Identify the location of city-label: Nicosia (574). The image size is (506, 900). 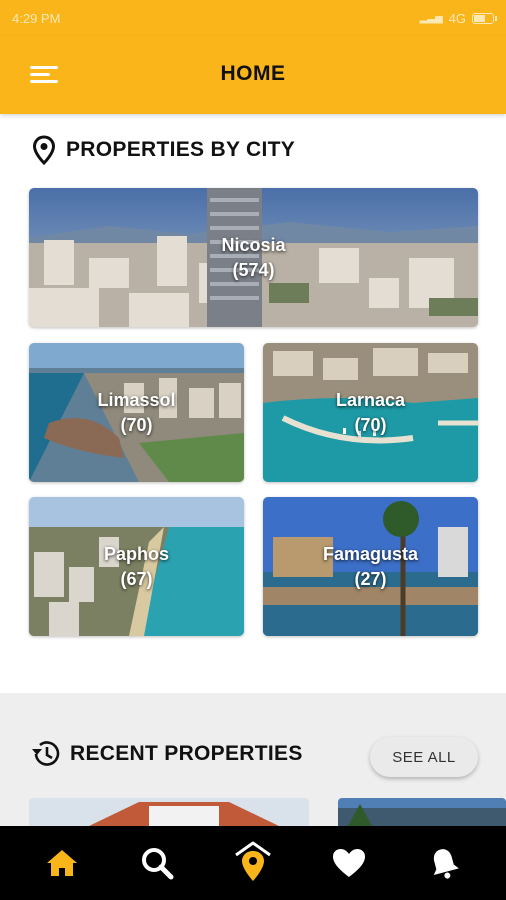
(253, 258).